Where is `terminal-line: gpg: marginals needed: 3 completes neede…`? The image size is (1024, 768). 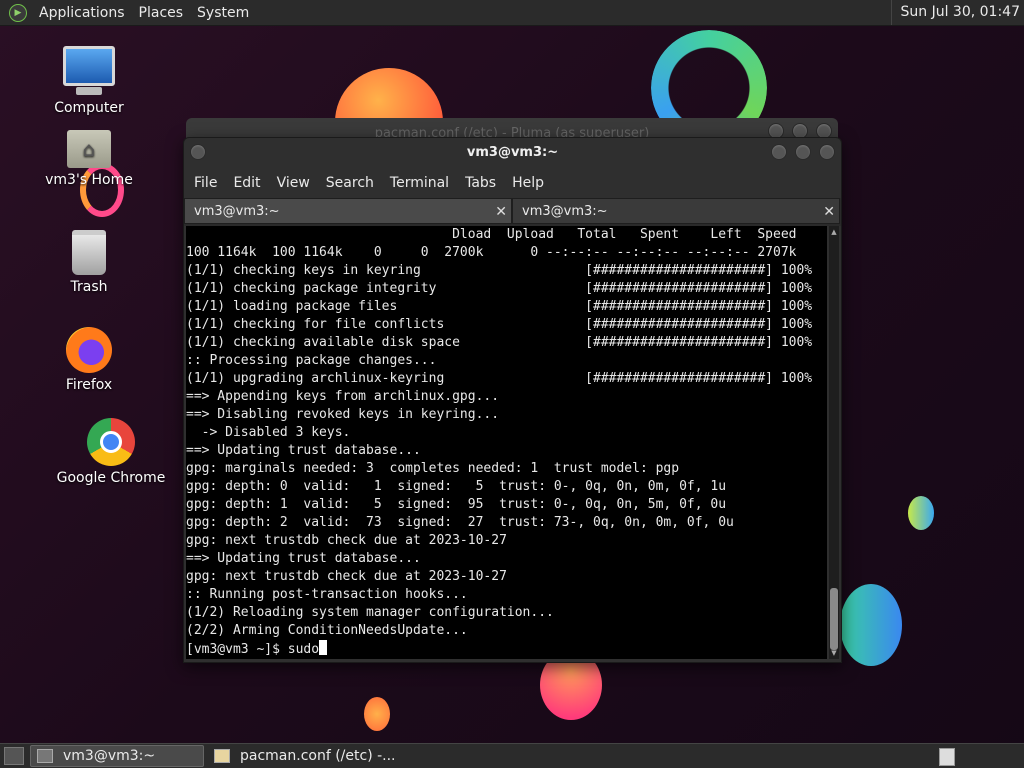 terminal-line: gpg: marginals needed: 3 completes neede… is located at coordinates (433, 468).